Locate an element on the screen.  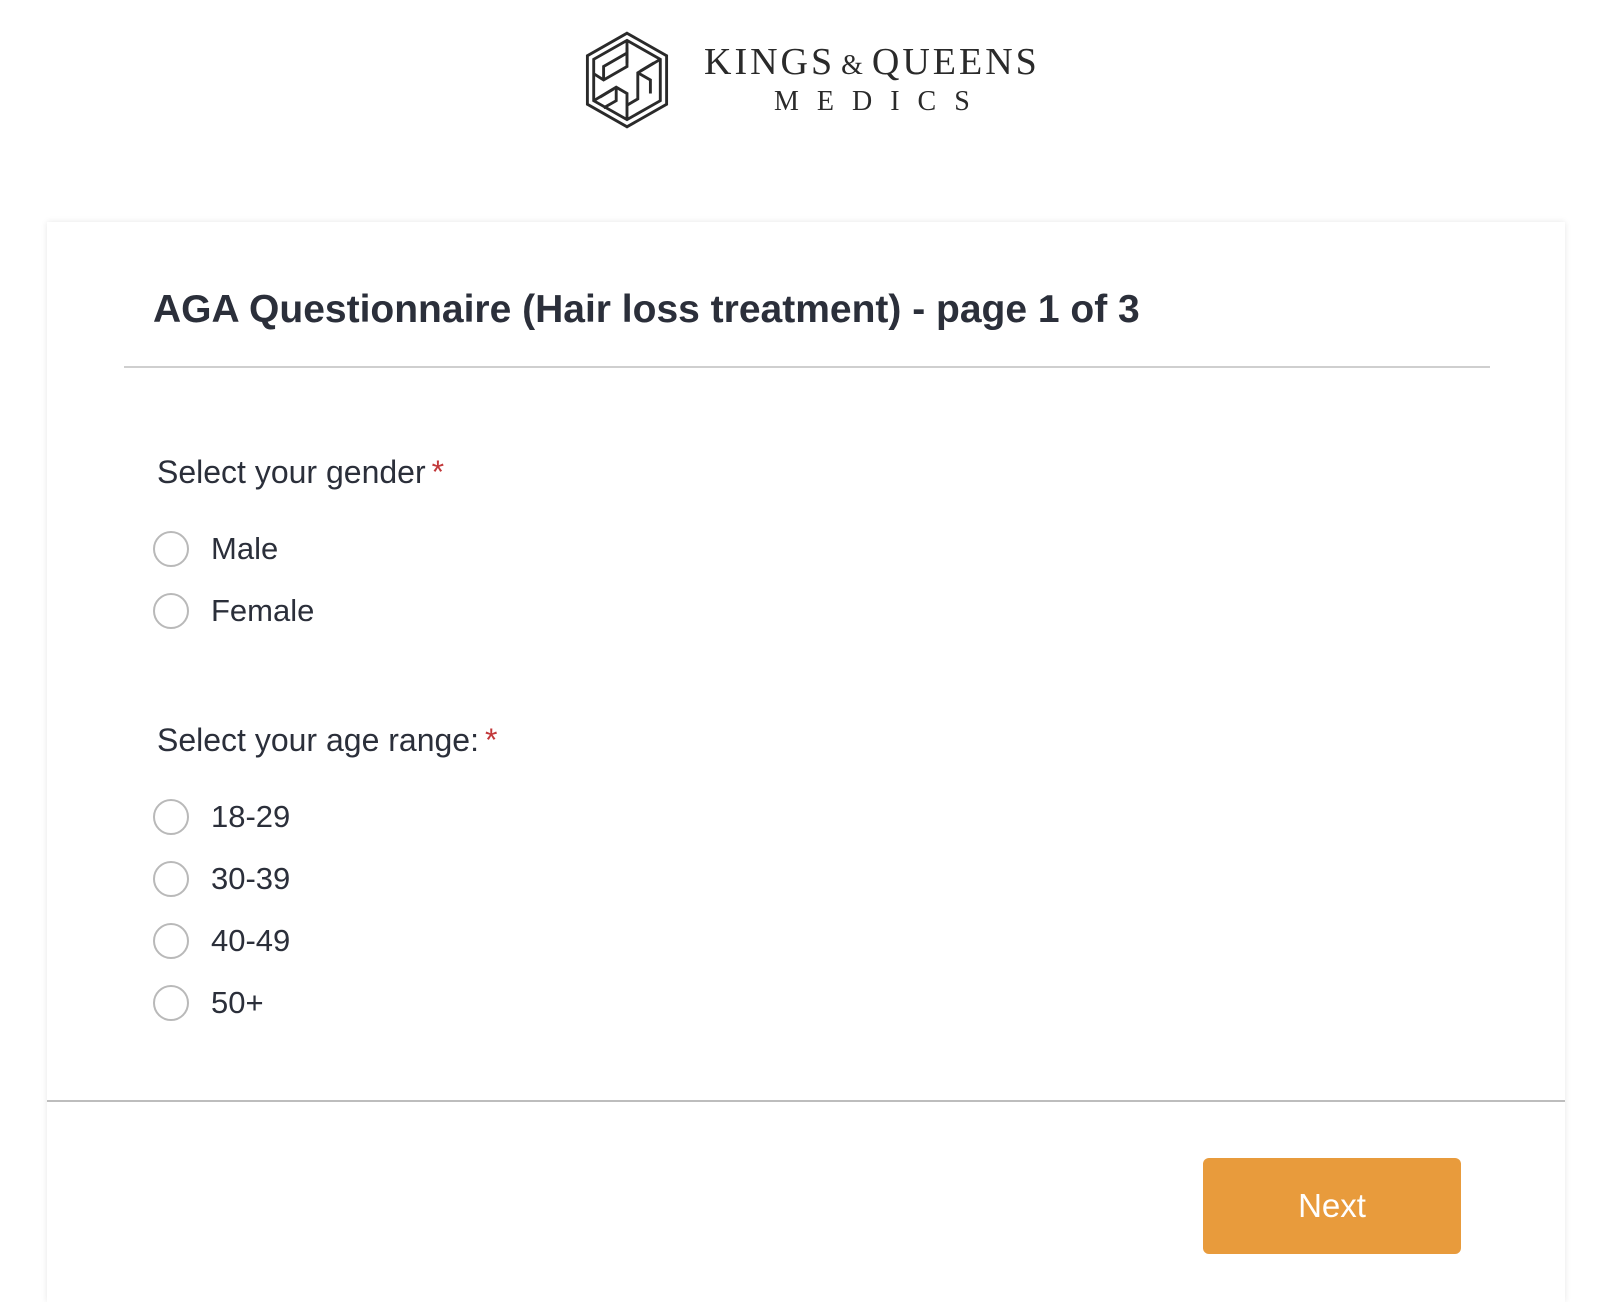
brand-name-kings: KINGS is located at coordinates (770, 62).